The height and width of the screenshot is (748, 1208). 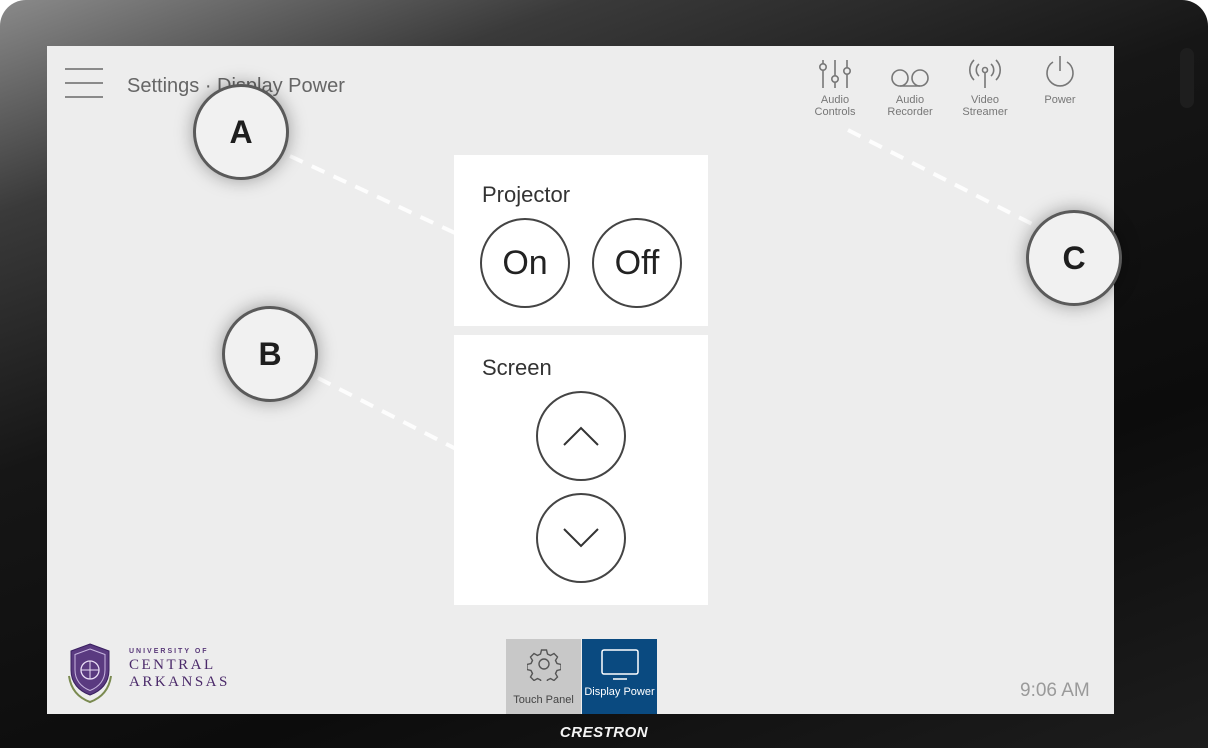 What do you see at coordinates (270, 354) in the screenshot?
I see `callout-b: B` at bounding box center [270, 354].